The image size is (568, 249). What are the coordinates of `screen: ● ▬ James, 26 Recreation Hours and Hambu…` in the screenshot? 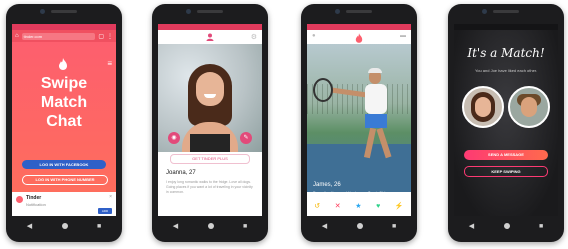 It's located at (359, 120).